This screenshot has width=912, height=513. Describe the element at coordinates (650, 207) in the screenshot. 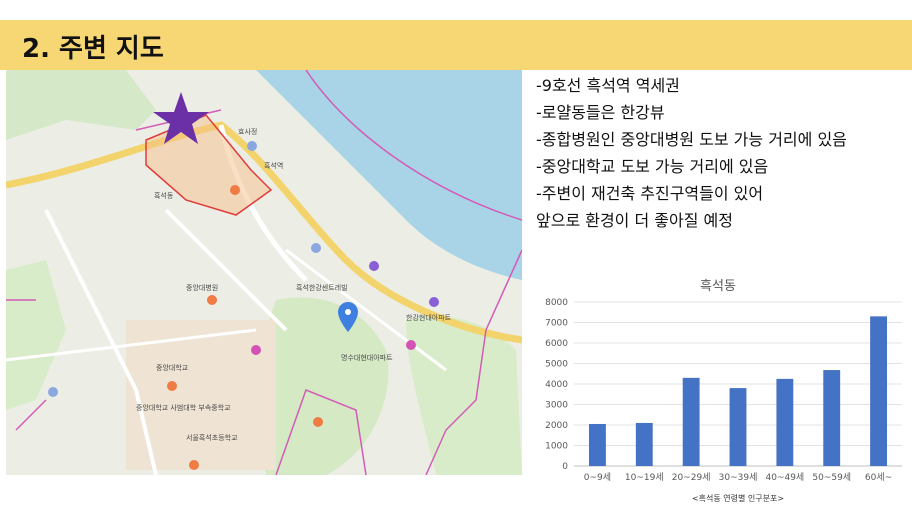

I see `list-item: -주변이 재건축 추진구역들이 있어 앞으로 환경이 더 좋아질 예정` at that location.